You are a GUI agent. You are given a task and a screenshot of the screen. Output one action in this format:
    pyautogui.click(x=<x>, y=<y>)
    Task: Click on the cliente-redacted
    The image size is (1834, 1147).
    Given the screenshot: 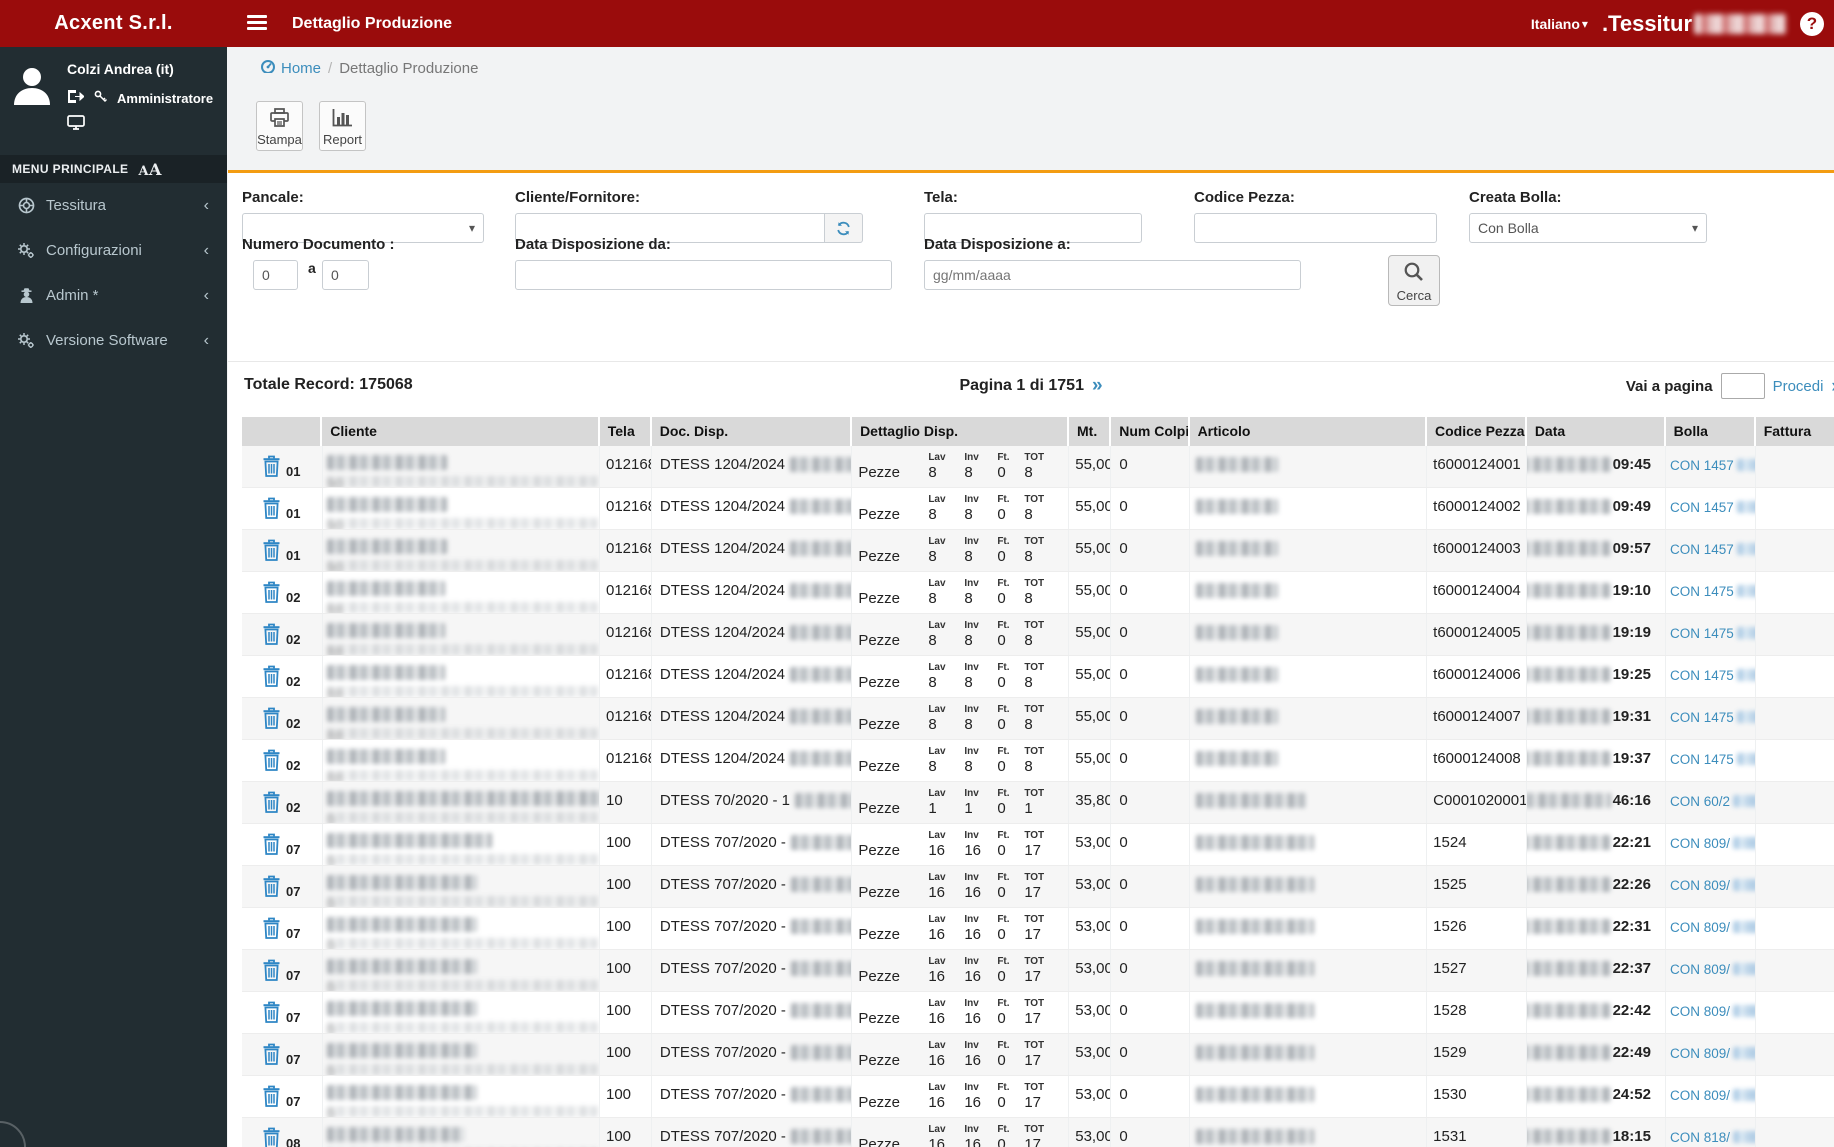 What is the action you would take?
    pyautogui.click(x=385, y=714)
    